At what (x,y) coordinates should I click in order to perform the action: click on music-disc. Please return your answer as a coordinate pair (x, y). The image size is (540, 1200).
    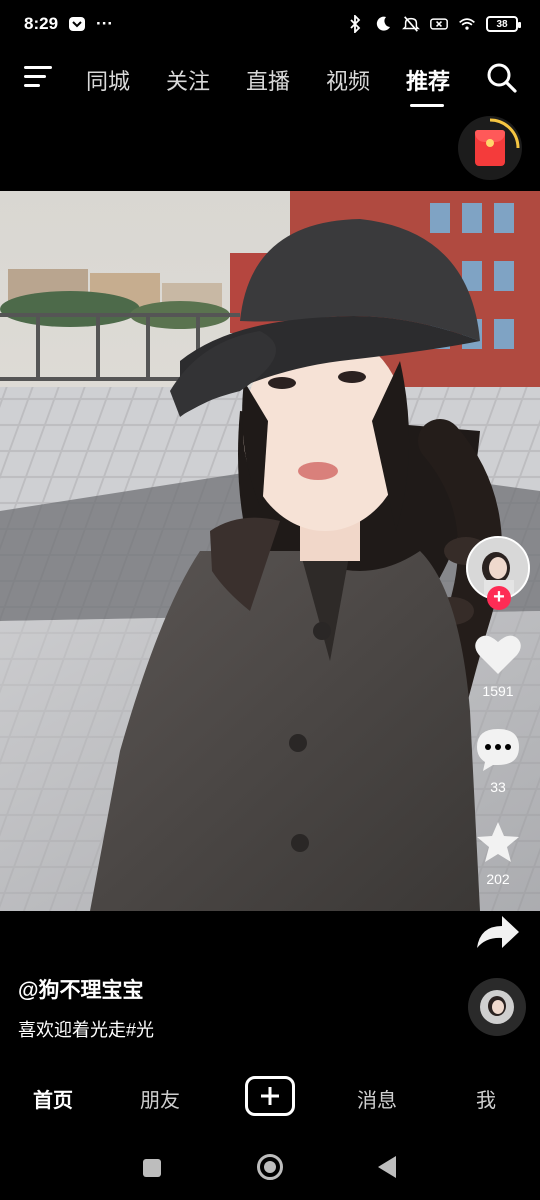
    Looking at the image, I should click on (497, 1007).